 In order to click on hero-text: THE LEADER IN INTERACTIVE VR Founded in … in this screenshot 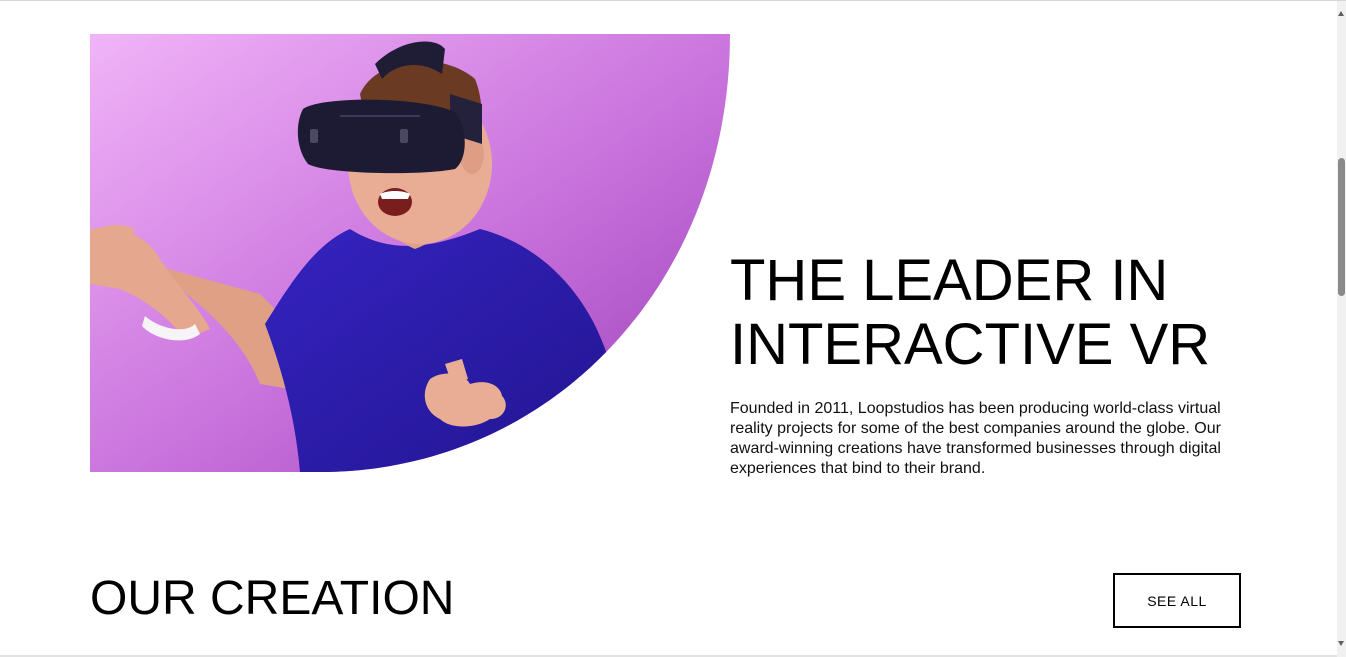, I will do `click(980, 364)`.